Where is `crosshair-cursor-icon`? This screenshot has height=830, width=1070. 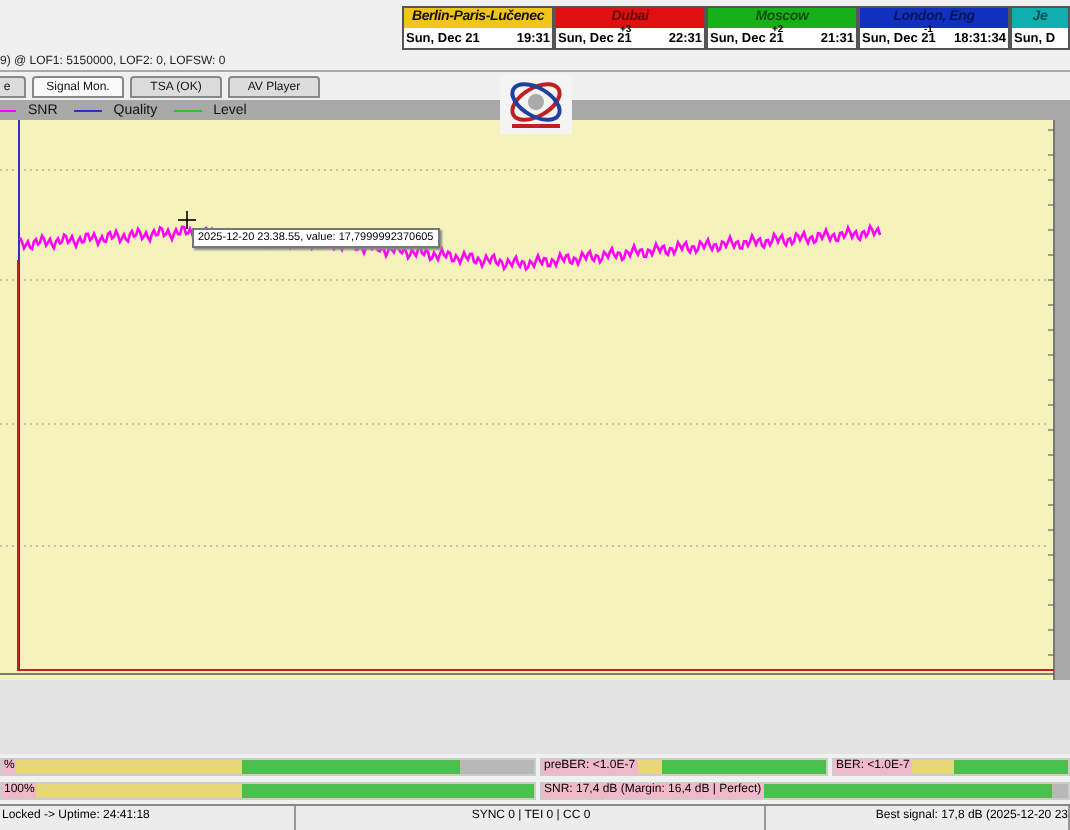 crosshair-cursor-icon is located at coordinates (187, 220).